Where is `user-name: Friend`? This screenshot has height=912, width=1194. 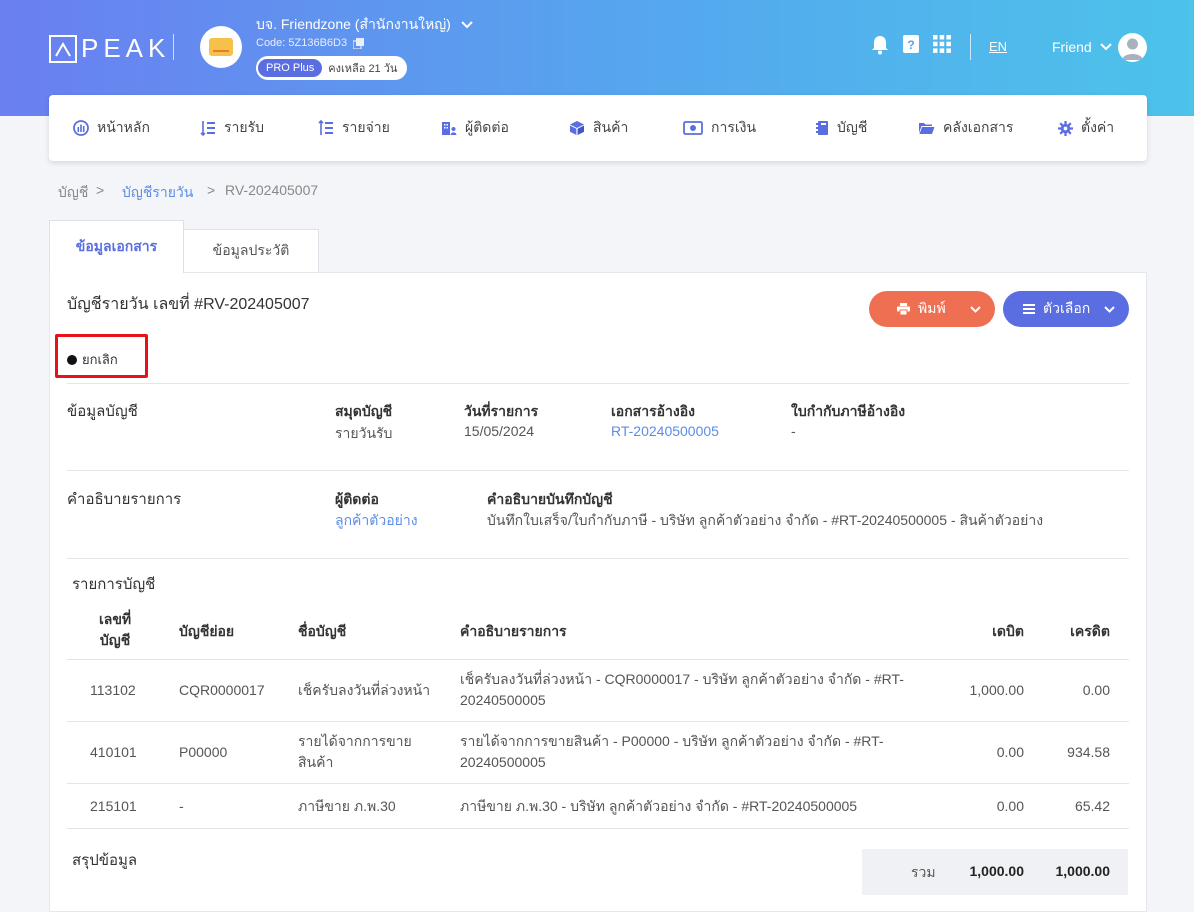
user-name: Friend is located at coordinates (1072, 47).